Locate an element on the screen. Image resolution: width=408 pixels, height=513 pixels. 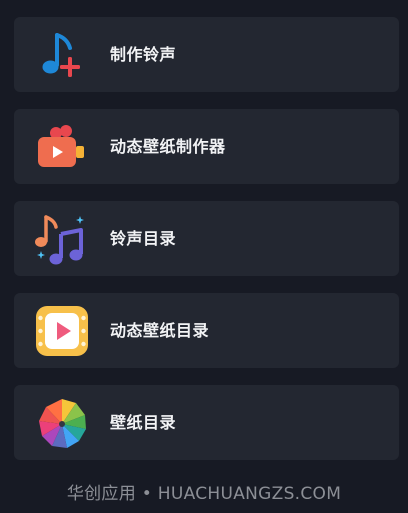
menu-item-ringtone-catalog: 铃声目录 is located at coordinates (206, 238).